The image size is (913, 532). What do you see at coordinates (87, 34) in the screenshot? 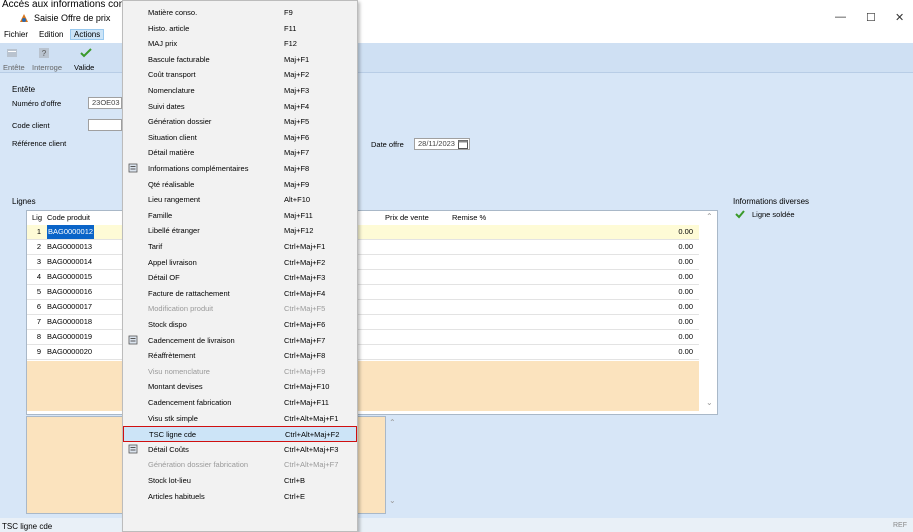
I see `menu-actions: Actions` at bounding box center [87, 34].